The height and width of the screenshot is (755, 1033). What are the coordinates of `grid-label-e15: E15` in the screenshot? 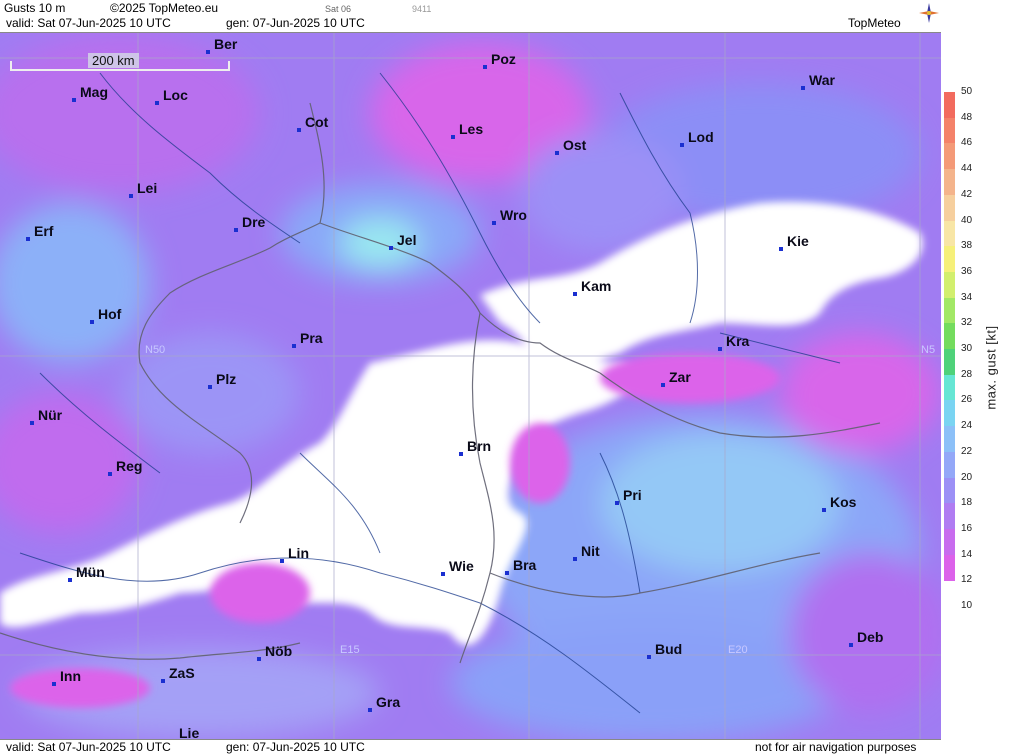 It's located at (350, 650).